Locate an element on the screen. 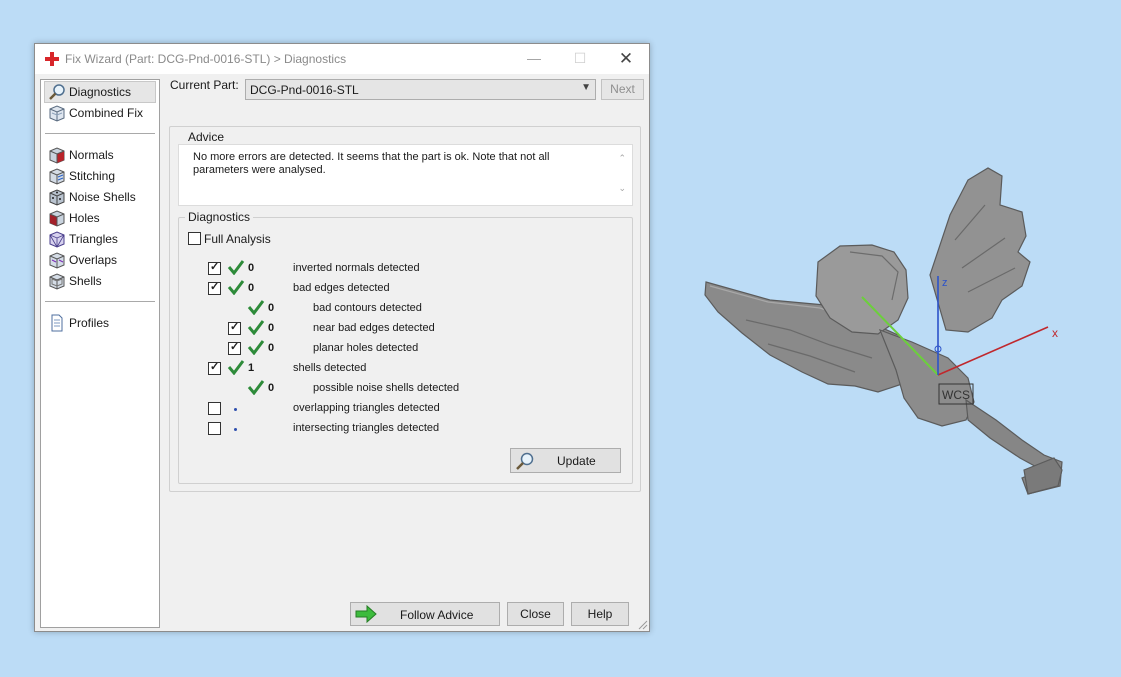 This screenshot has width=1121, height=677. update-label: Update is located at coordinates (576, 461).